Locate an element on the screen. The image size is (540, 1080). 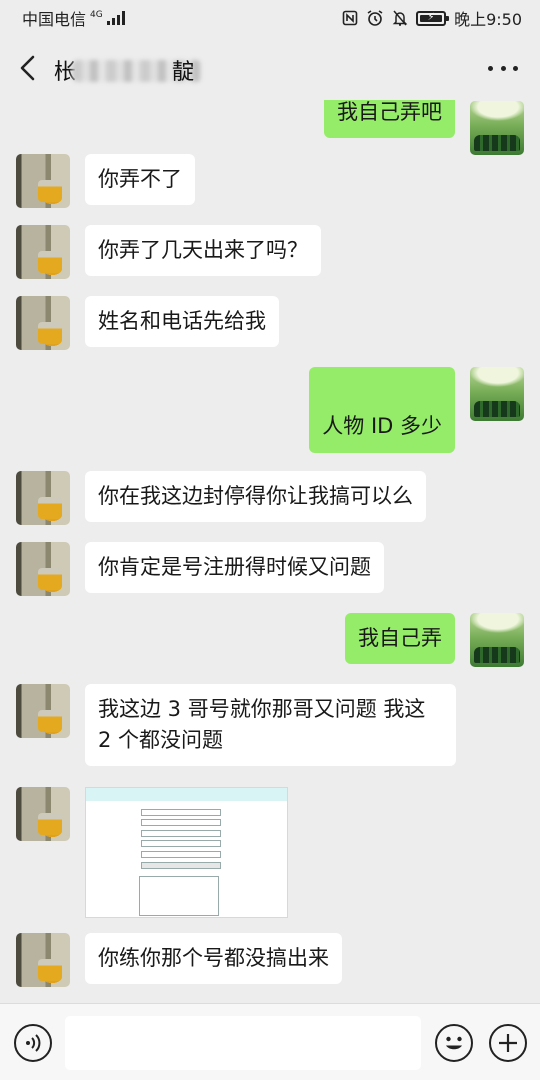
status-left: 中国电信 4G is located at coordinates (73, 18).